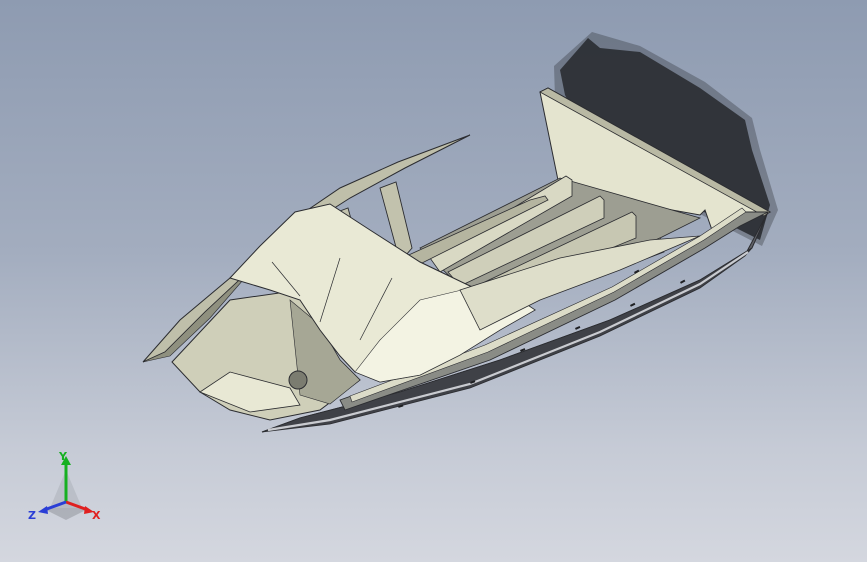 The height and width of the screenshot is (562, 867). I want to click on z-axis-arrow, so click(43, 510).